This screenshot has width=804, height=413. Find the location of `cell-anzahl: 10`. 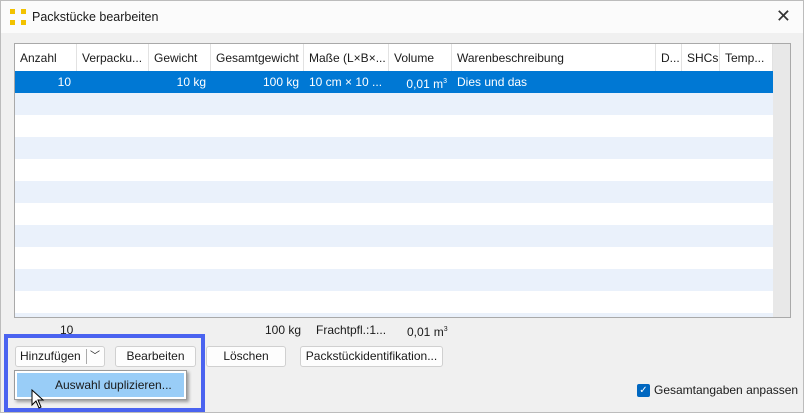

cell-anzahl: 10 is located at coordinates (64, 82).